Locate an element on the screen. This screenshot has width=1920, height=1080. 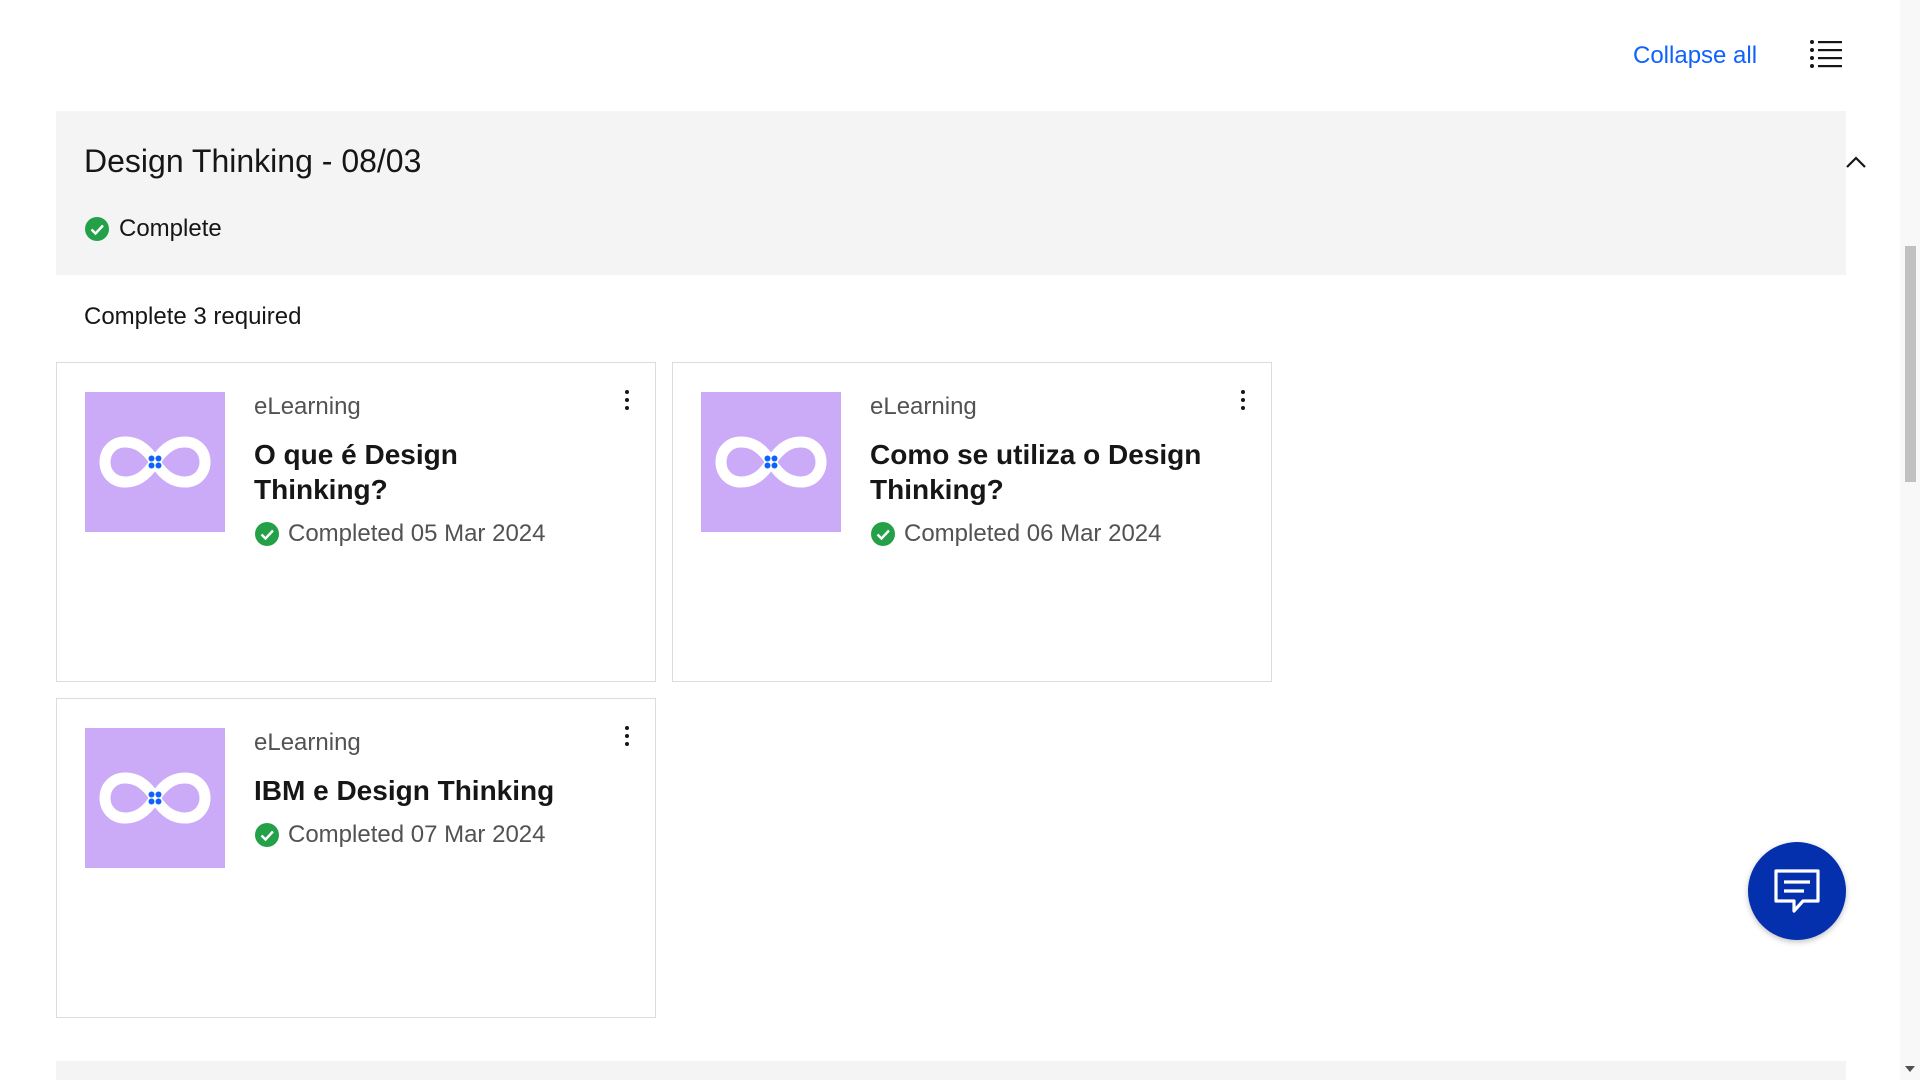
scroll-down-arrow-icon is located at coordinates (1910, 1069).